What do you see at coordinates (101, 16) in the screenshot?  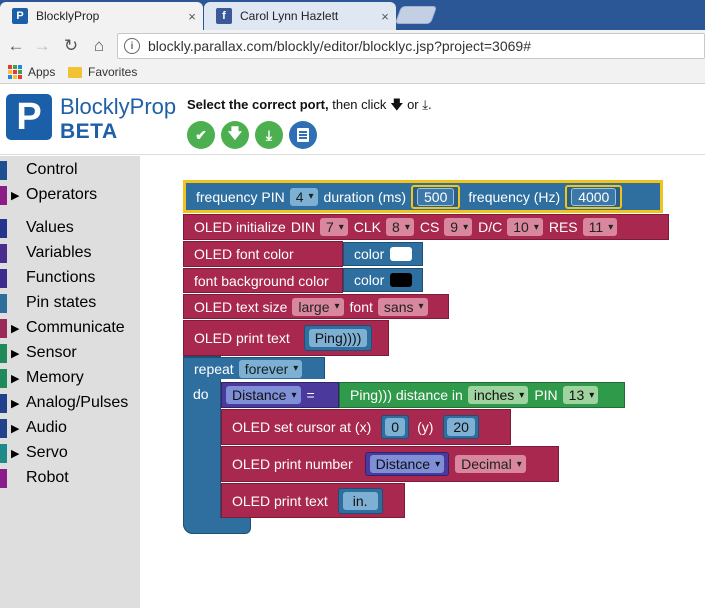 I see `tab-blocklyprop: P BlocklyProp ×` at bounding box center [101, 16].